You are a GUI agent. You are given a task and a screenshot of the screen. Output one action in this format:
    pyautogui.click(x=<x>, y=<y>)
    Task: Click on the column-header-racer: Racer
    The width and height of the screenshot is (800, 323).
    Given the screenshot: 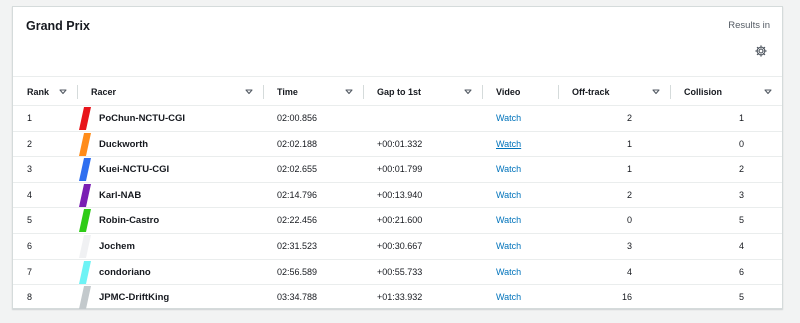 What is the action you would take?
    pyautogui.click(x=170, y=92)
    